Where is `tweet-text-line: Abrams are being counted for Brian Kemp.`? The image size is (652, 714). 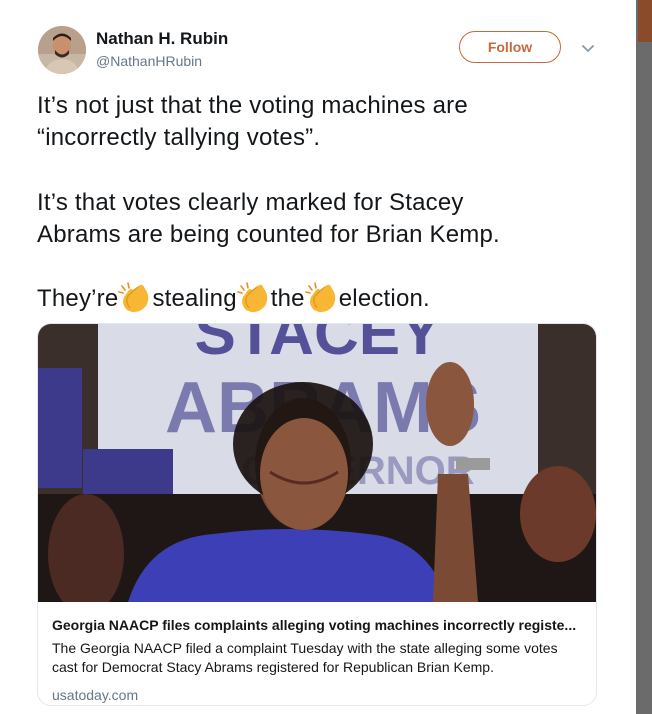 tweet-text-line: Abrams are being counted for Brian Kemp. is located at coordinates (268, 234).